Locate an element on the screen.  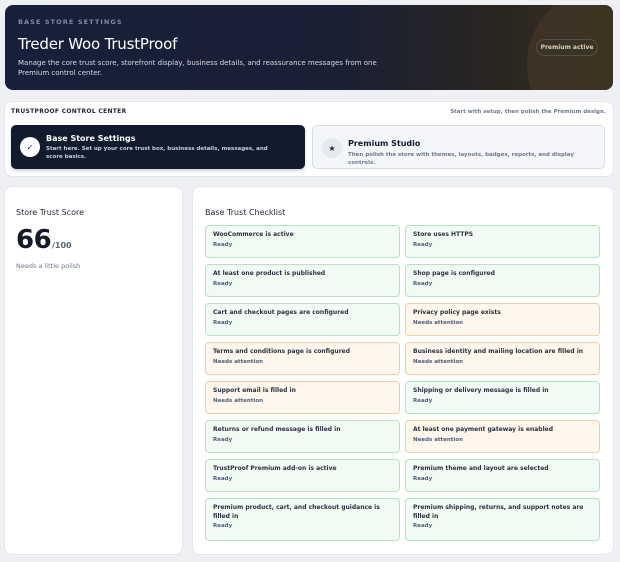
checklist-item-label: Terms and conditions page is configured is located at coordinates (282, 351).